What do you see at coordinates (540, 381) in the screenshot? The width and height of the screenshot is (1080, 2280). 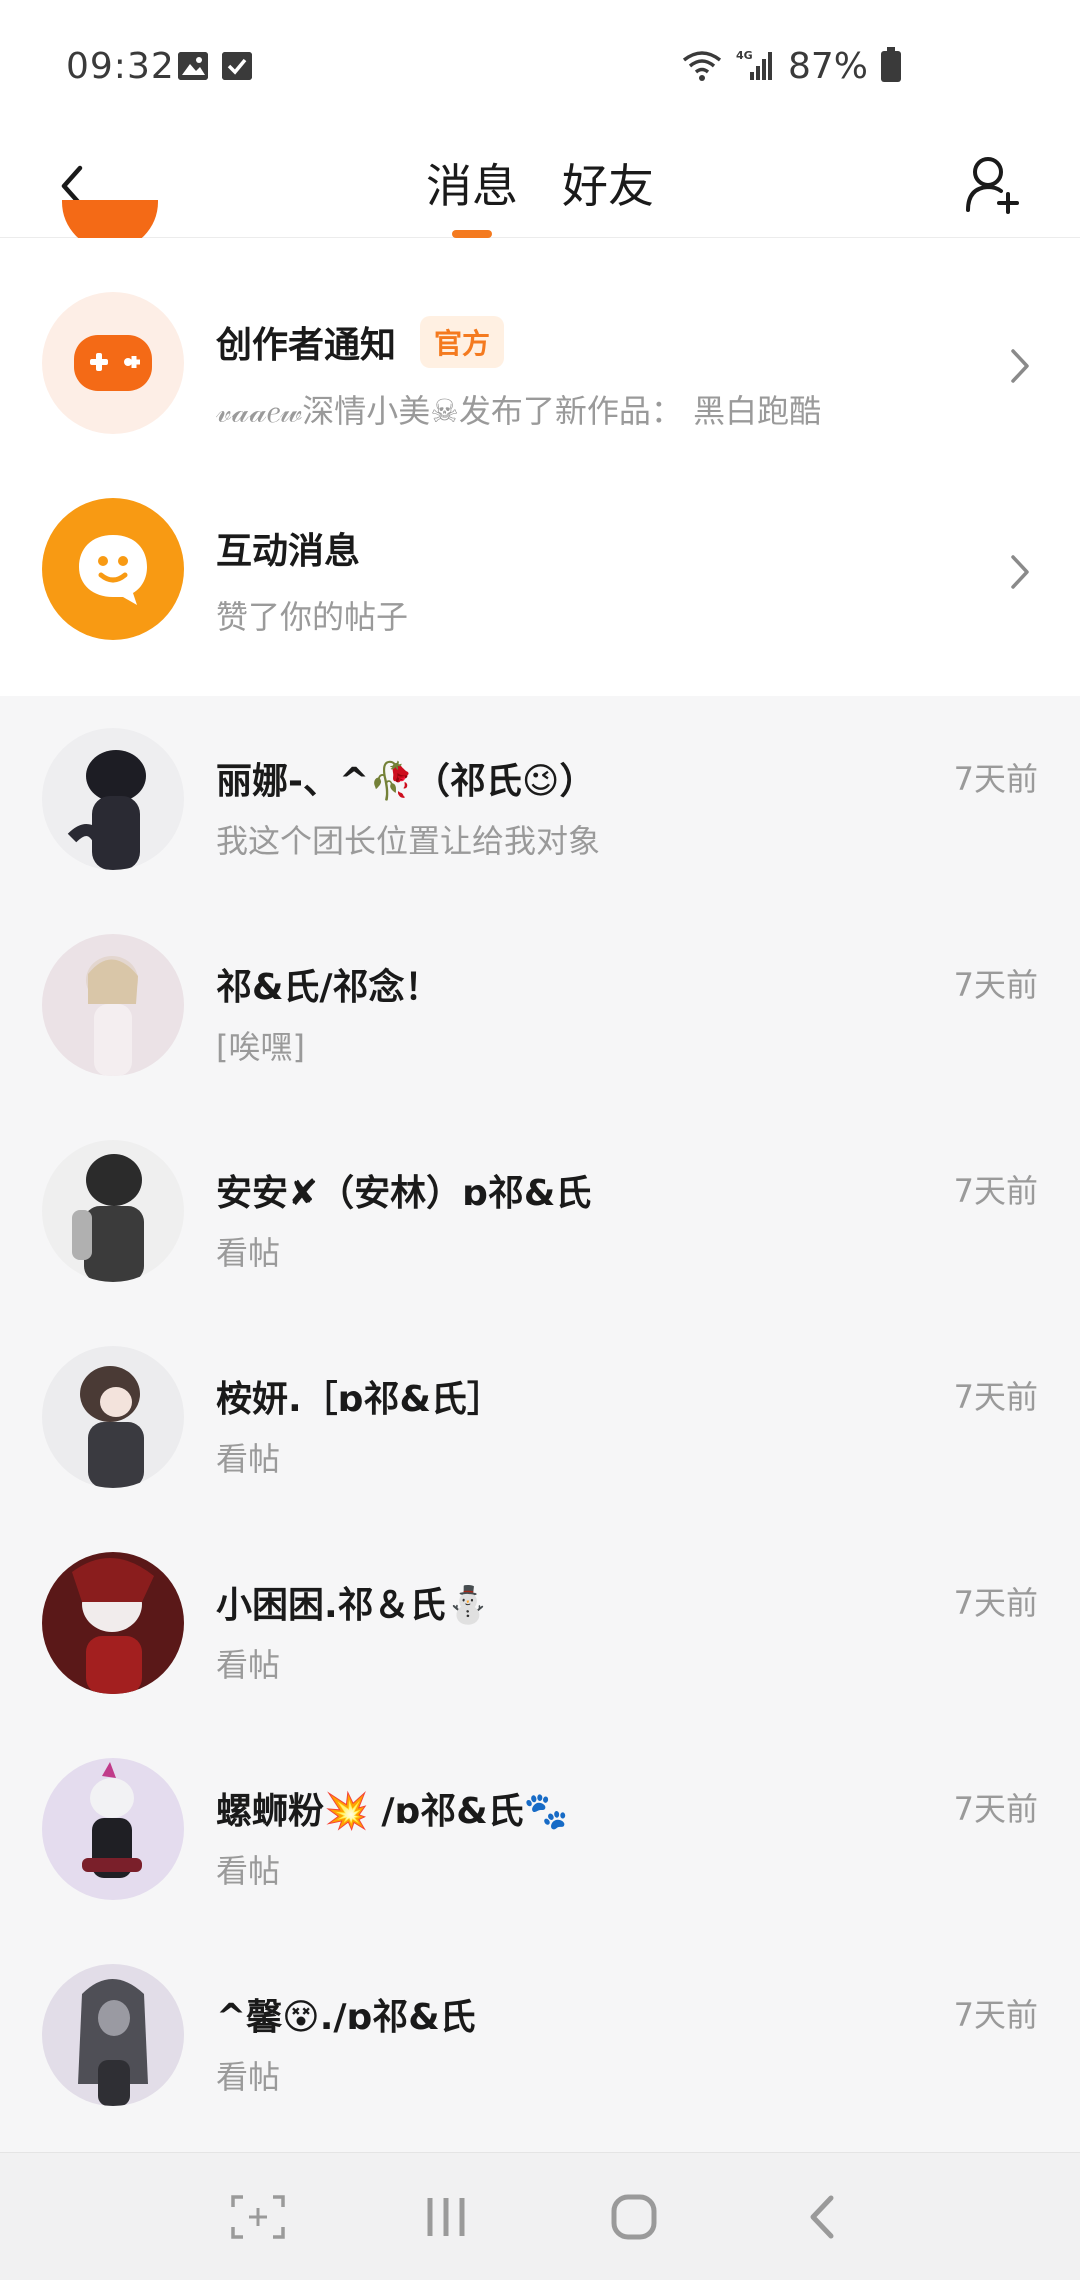 I see `creator-notice-row: 创作者通知 官方 𝓋𝒶𝒶𝑒𝓌深情小美☠发布了新作品： 黑白跑酷` at bounding box center [540, 381].